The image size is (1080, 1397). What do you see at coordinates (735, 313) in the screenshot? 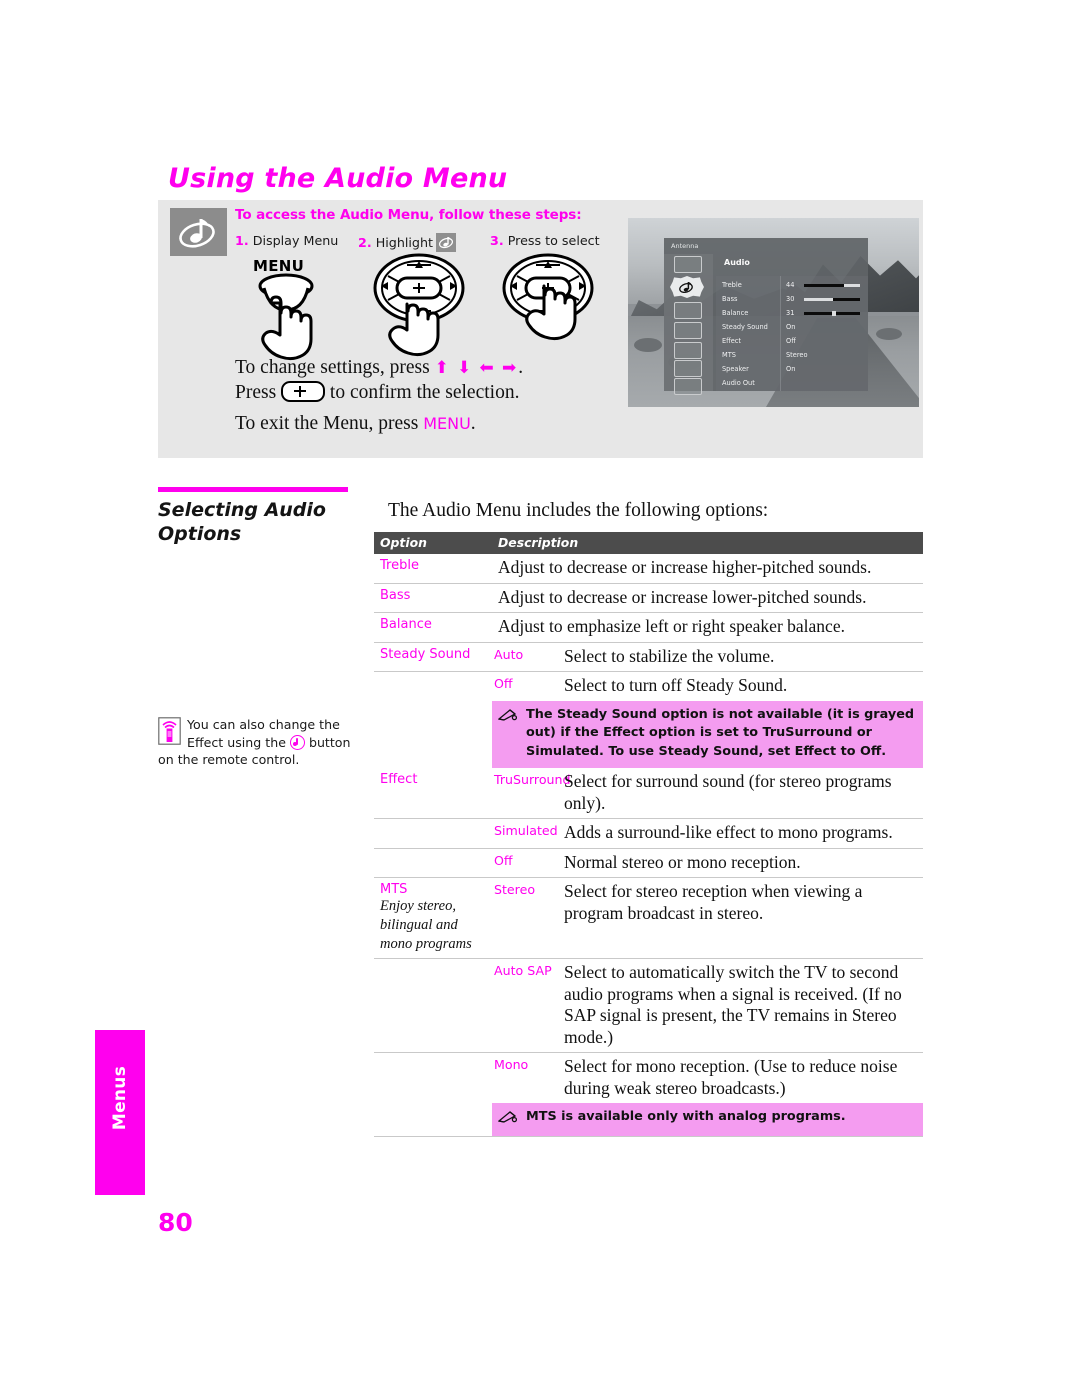
I see `osd-row-label: Balance` at bounding box center [735, 313].